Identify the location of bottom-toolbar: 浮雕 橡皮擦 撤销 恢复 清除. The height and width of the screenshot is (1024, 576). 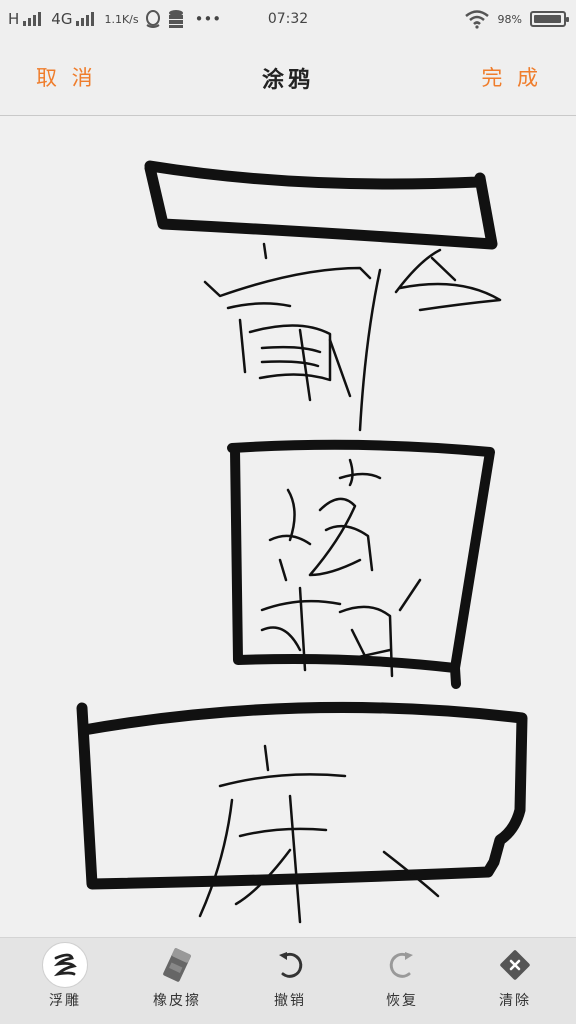
(288, 980).